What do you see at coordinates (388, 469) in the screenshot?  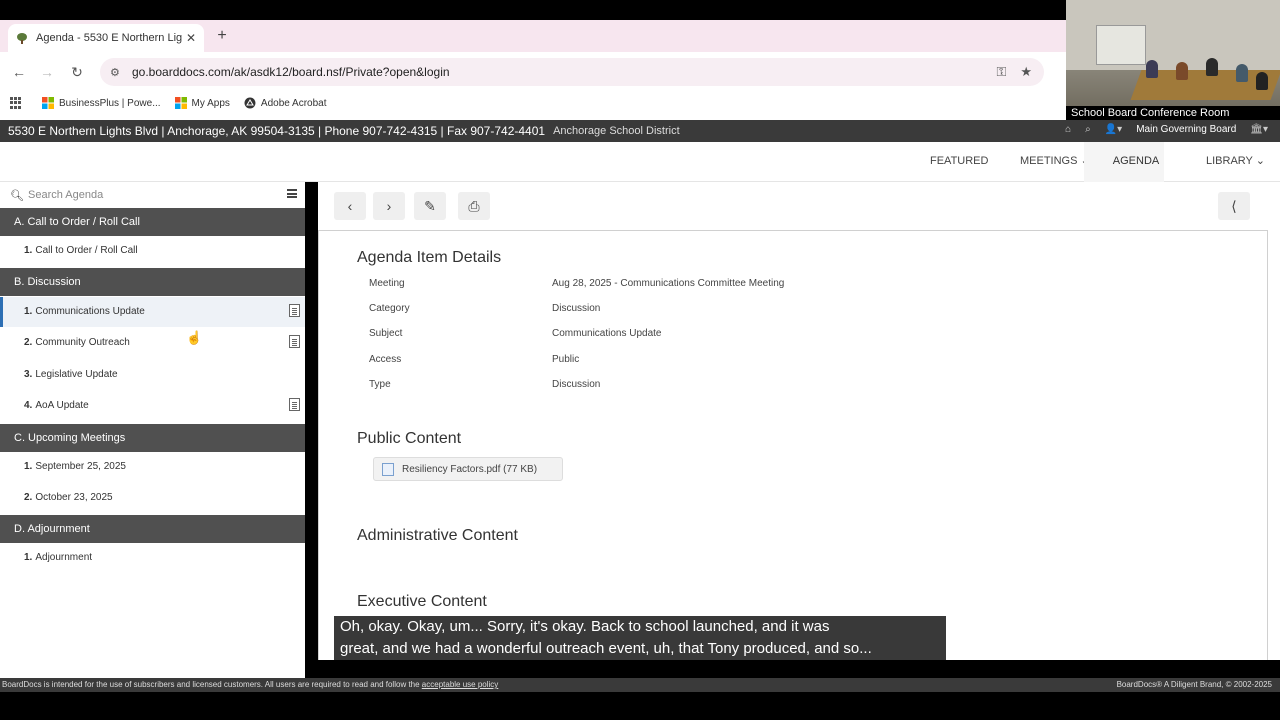 I see `pdf-file-icon` at bounding box center [388, 469].